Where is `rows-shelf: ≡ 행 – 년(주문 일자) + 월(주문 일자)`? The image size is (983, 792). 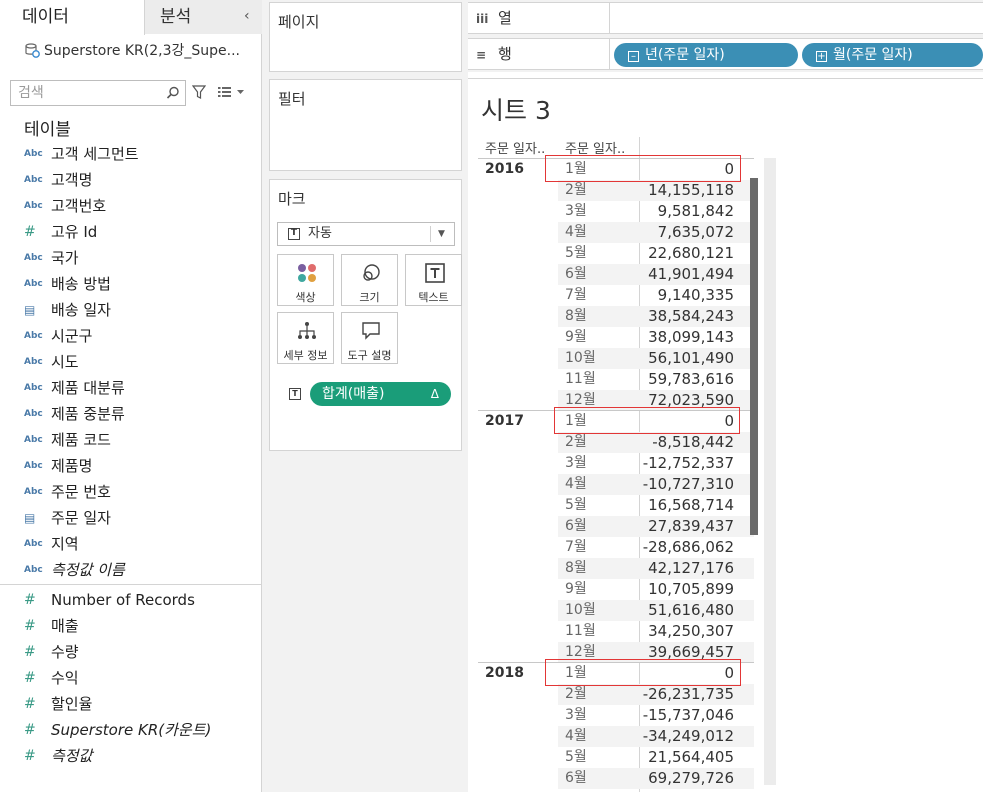
rows-shelf: ≡ 행 – 년(주문 일자) + 월(주문 일자) is located at coordinates (725, 54).